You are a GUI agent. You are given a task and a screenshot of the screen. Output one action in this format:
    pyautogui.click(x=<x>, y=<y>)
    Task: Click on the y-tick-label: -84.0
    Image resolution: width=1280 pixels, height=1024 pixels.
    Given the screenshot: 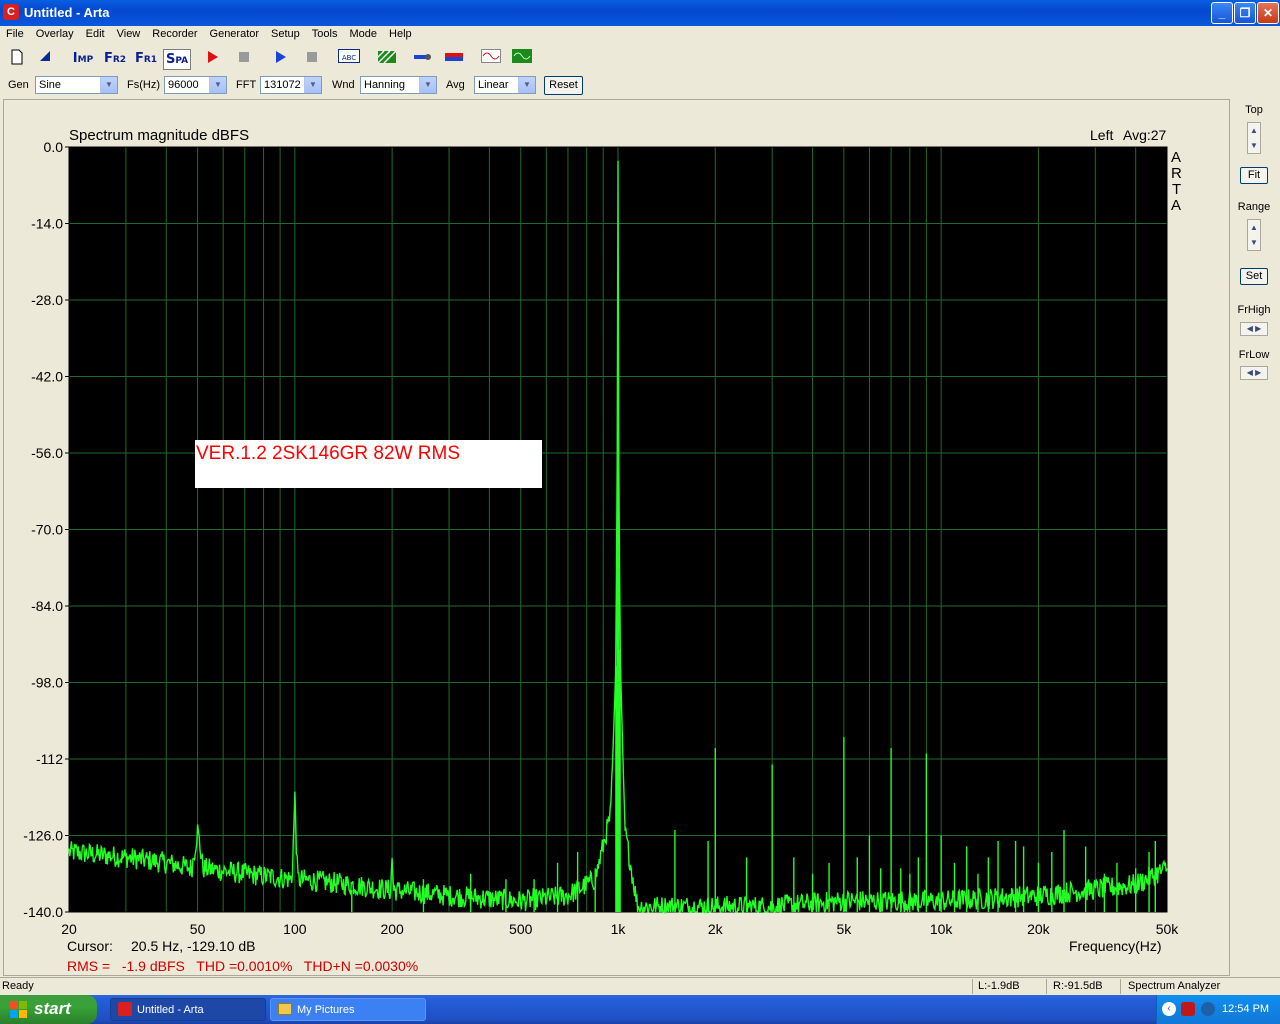 What is the action you would take?
    pyautogui.click(x=47, y=606)
    